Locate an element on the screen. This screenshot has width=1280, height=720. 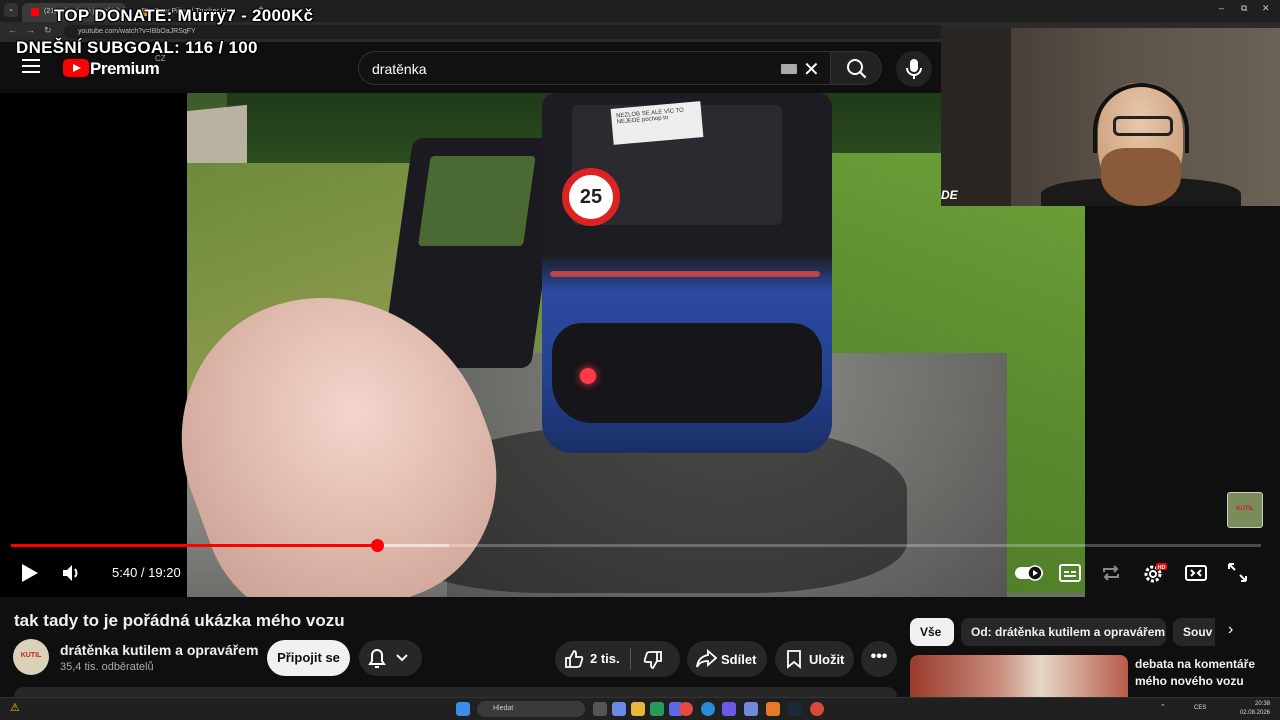
fullscreen-icon is located at coordinates (1237, 572).